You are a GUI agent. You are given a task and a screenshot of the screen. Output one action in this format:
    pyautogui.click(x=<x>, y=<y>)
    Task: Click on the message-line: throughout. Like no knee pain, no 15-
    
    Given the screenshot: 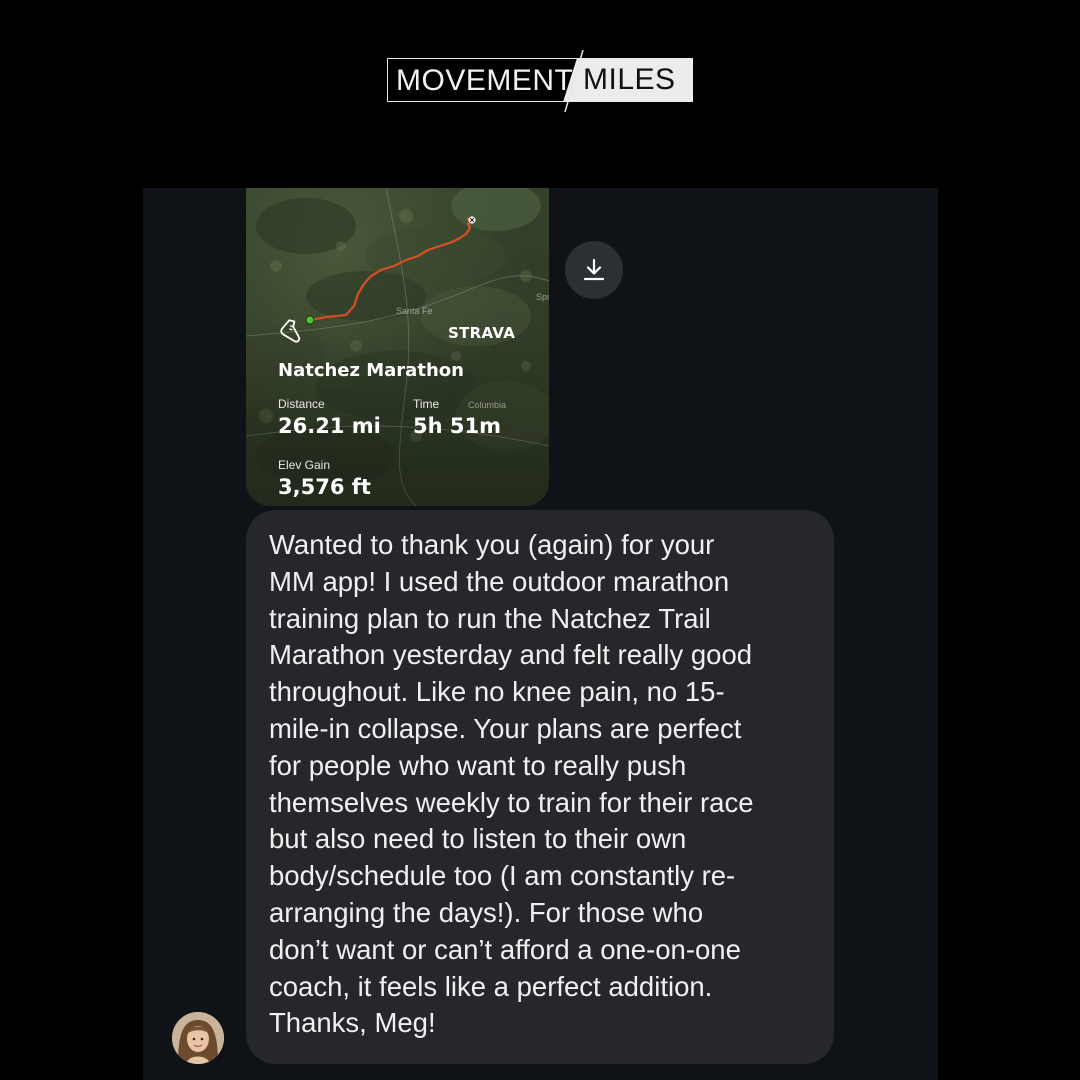 What is the action you would take?
    pyautogui.click(x=497, y=692)
    